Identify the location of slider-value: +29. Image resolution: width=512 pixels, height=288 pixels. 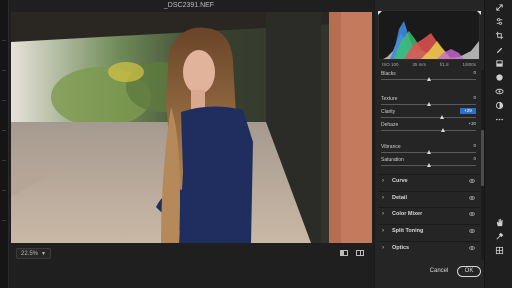
(468, 111).